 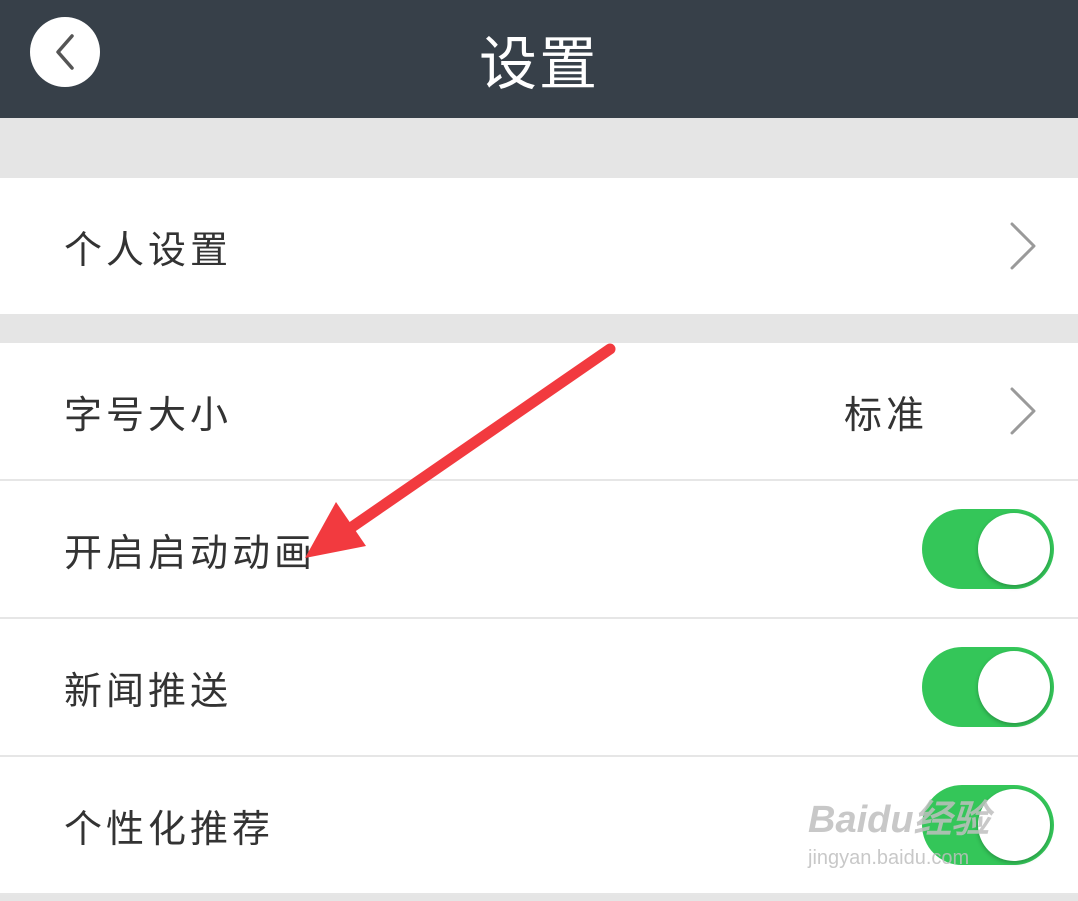 I want to click on personal-settings-label: 个人设置, so click(x=148, y=249).